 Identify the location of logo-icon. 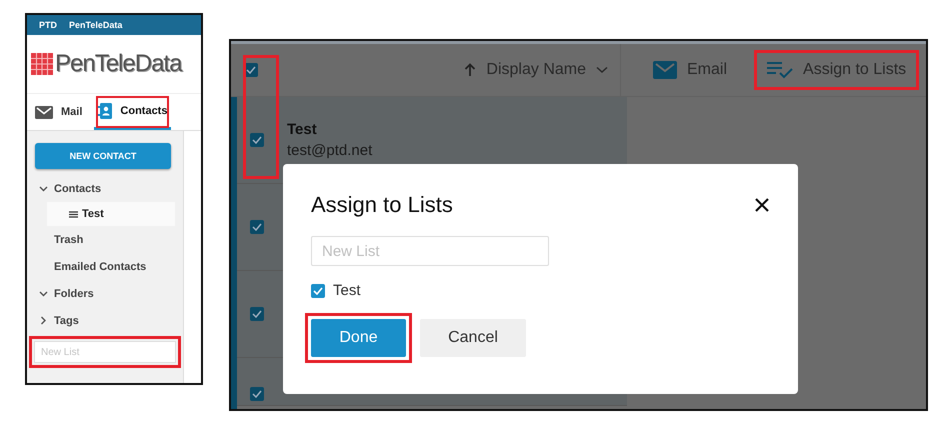
(42, 64).